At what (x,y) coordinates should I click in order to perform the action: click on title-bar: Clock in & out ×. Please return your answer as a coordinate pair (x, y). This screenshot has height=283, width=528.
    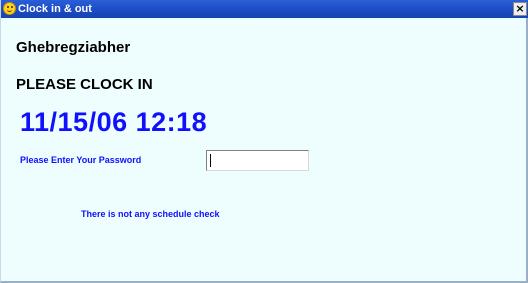
    Looking at the image, I should click on (264, 9).